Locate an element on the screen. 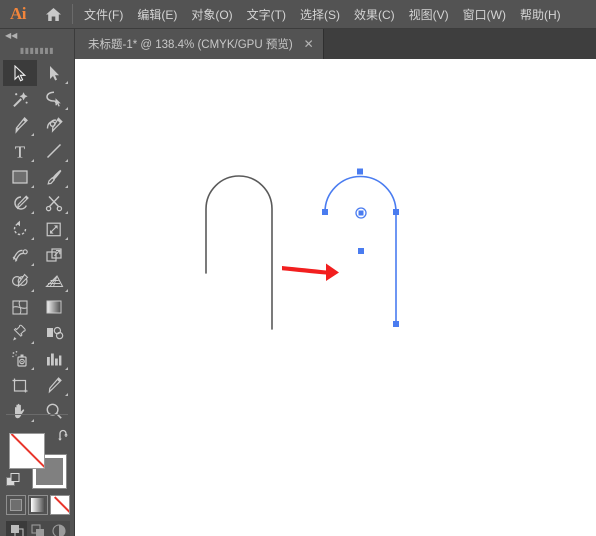 This screenshot has height=536, width=596. color-mode-buttons is located at coordinates (38, 506).